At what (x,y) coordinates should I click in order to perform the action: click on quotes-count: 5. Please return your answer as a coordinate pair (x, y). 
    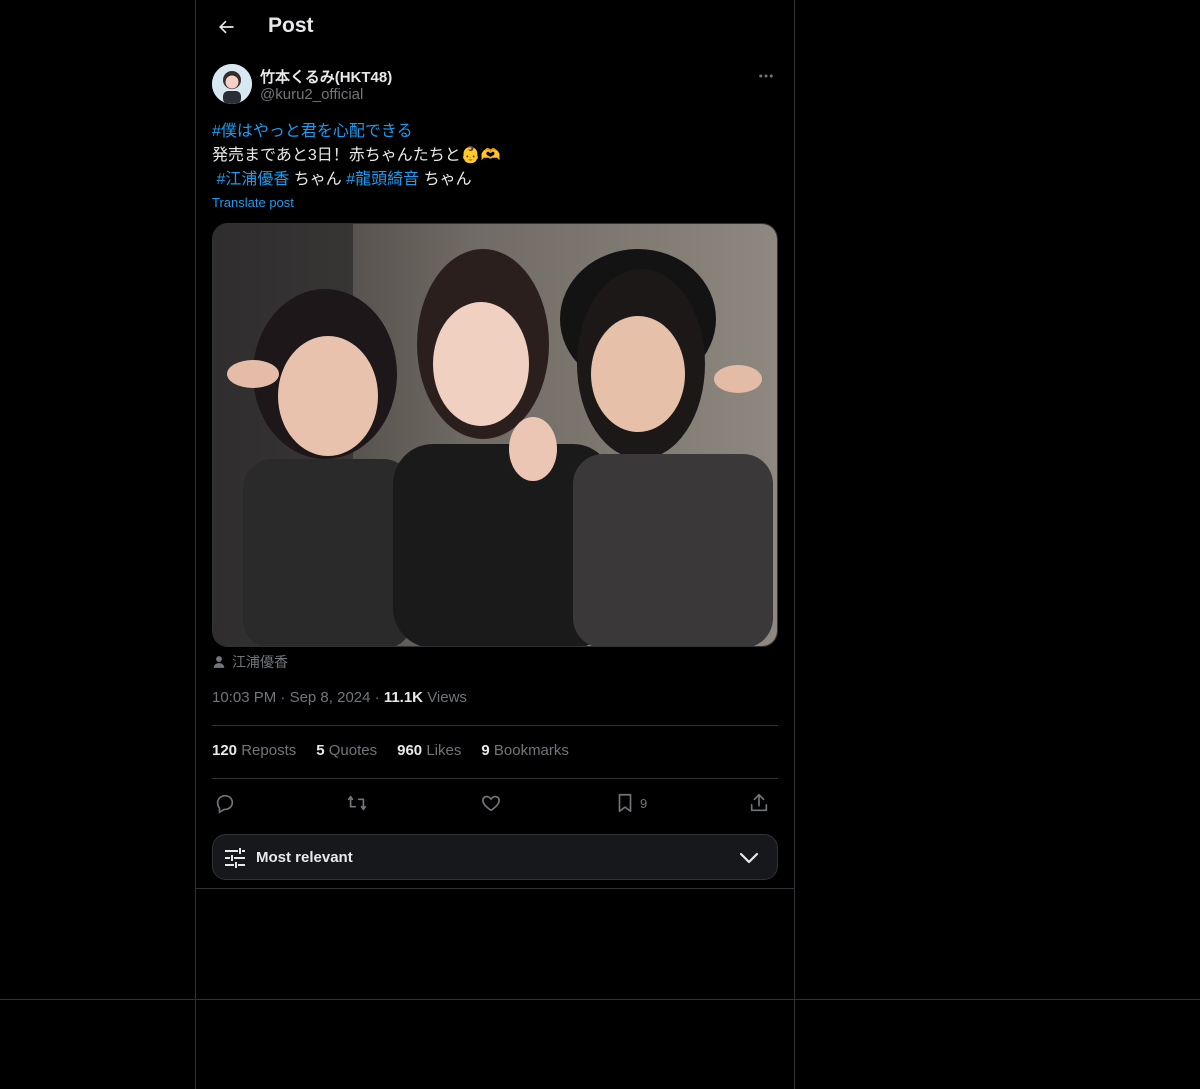
    Looking at the image, I should click on (320, 750).